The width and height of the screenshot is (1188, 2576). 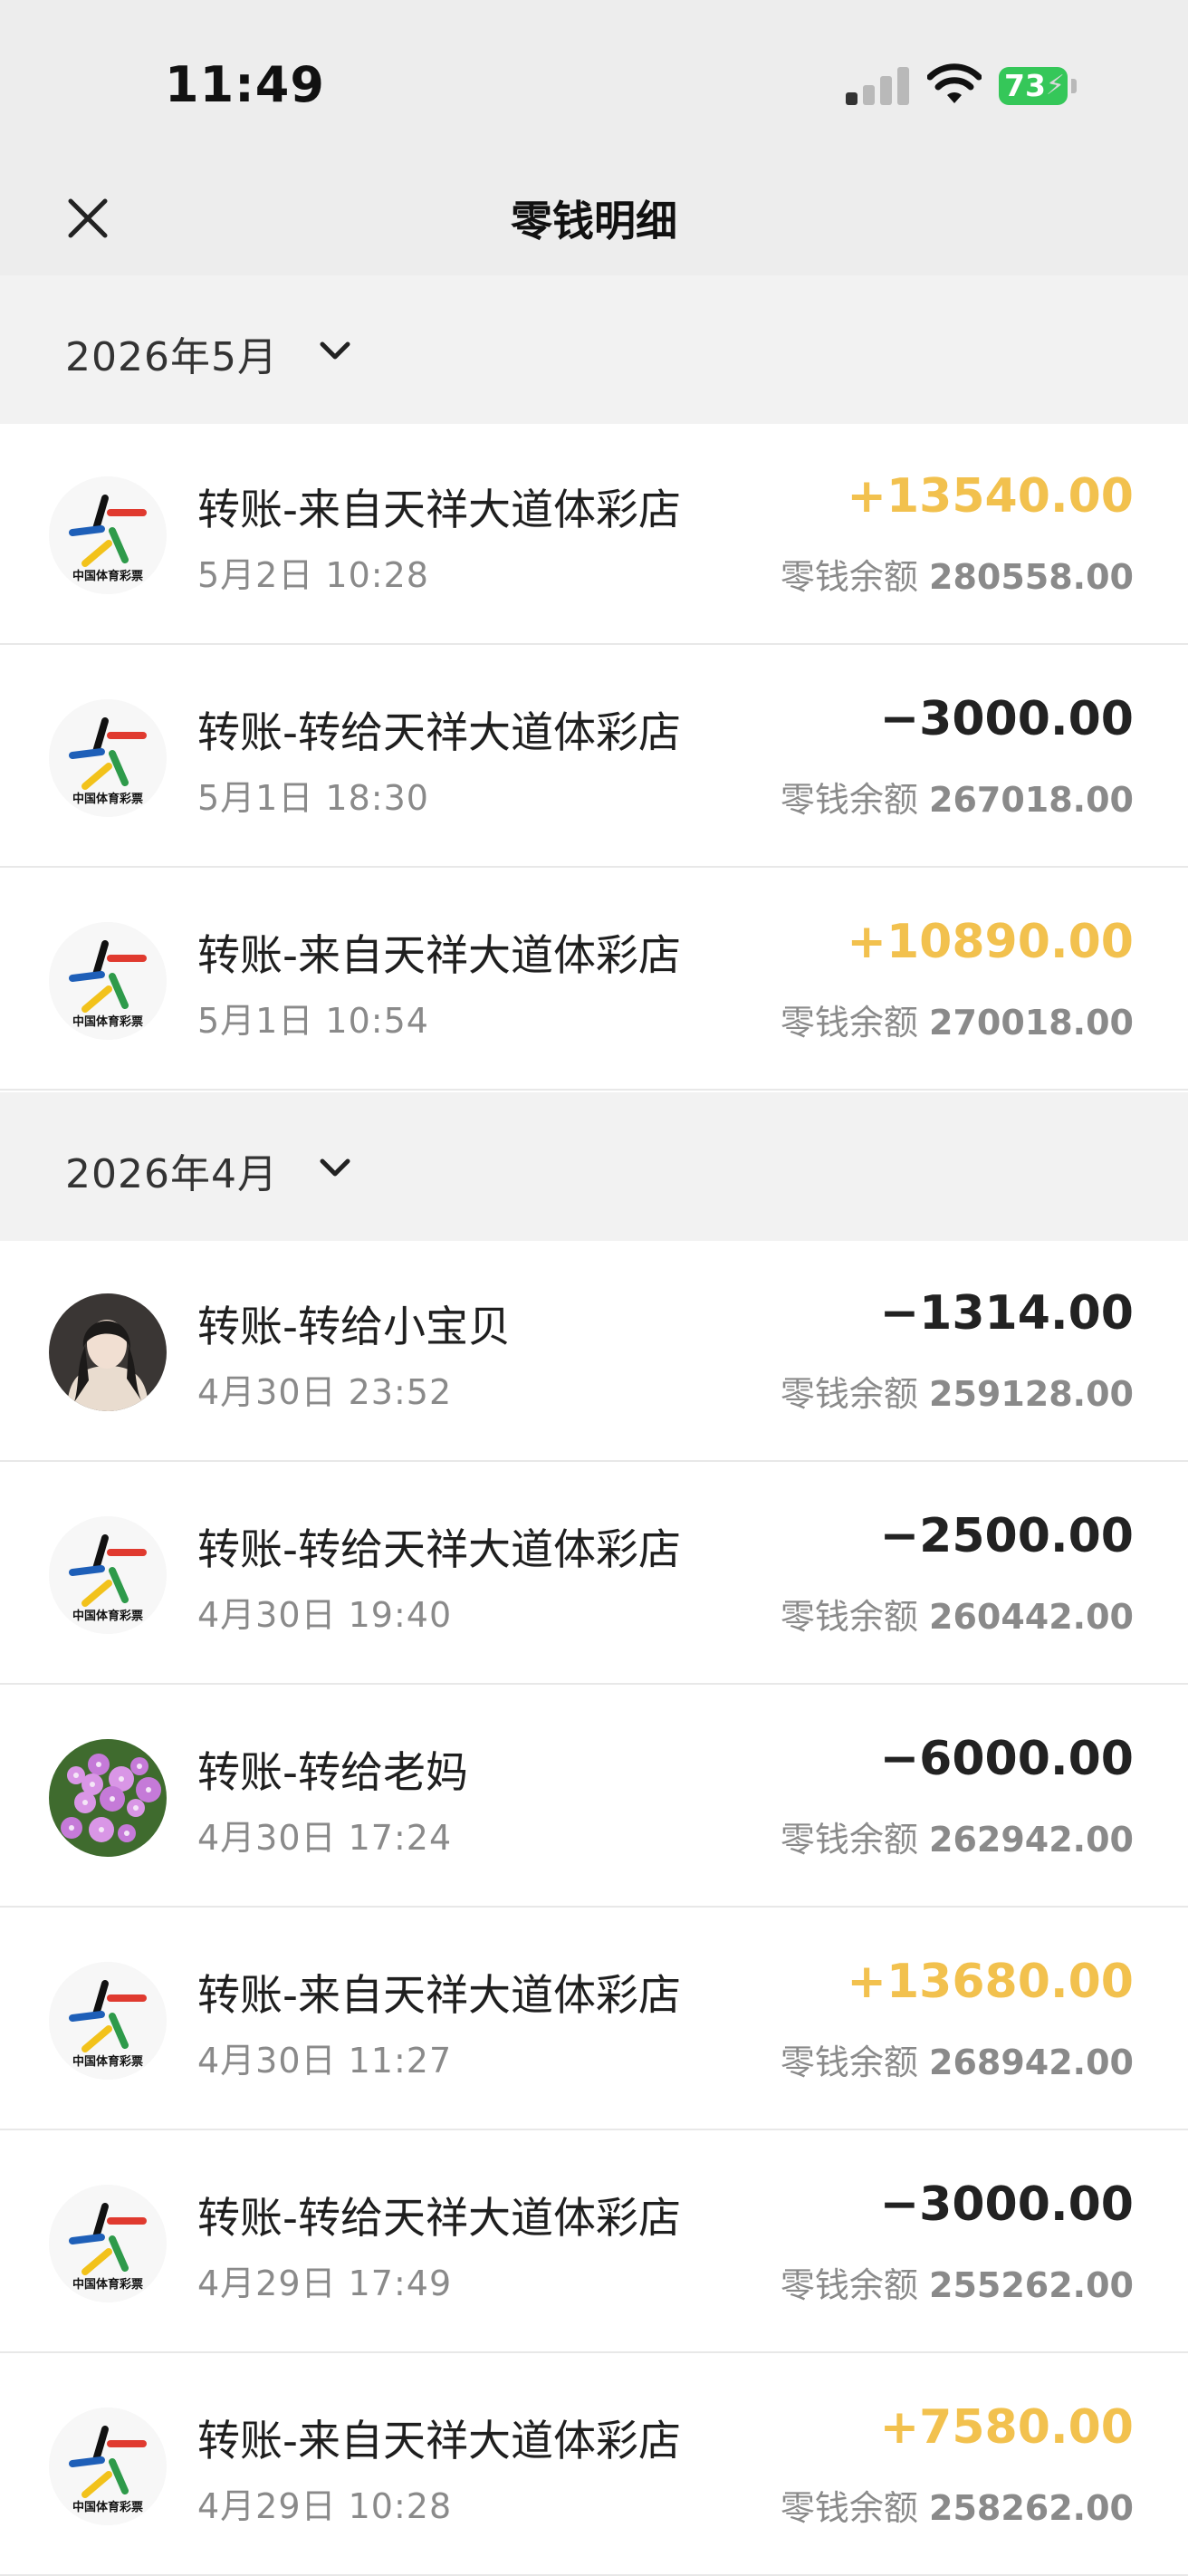 I want to click on transaction-title: 转账-转给老妈, so click(x=333, y=1773).